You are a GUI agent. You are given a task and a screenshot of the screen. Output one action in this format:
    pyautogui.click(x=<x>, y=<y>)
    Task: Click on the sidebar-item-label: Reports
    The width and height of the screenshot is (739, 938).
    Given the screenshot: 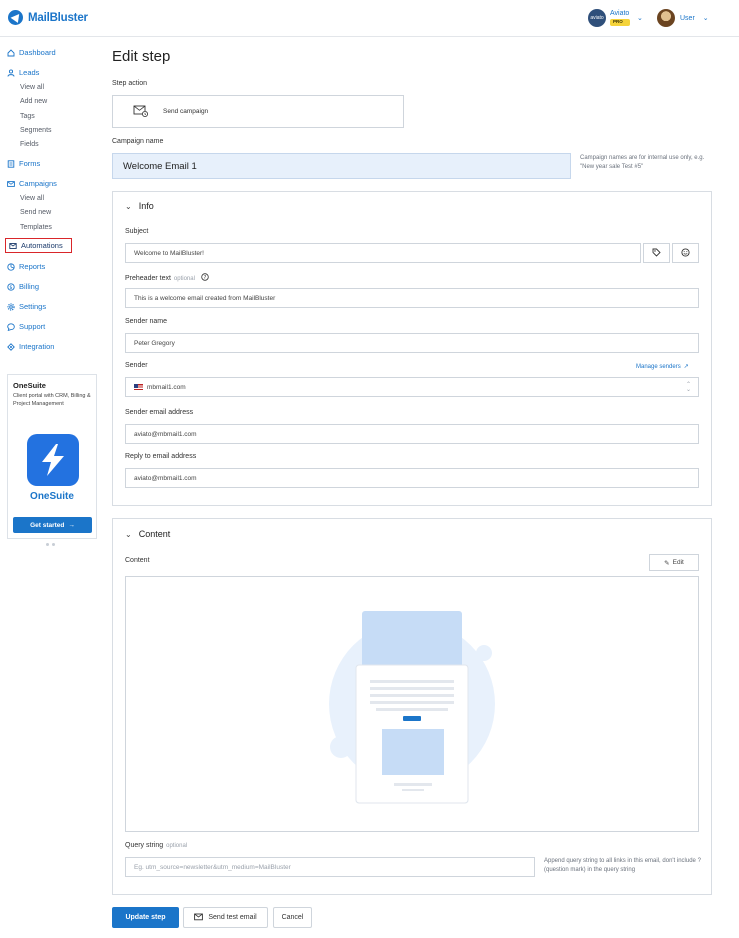 What is the action you would take?
    pyautogui.click(x=32, y=266)
    